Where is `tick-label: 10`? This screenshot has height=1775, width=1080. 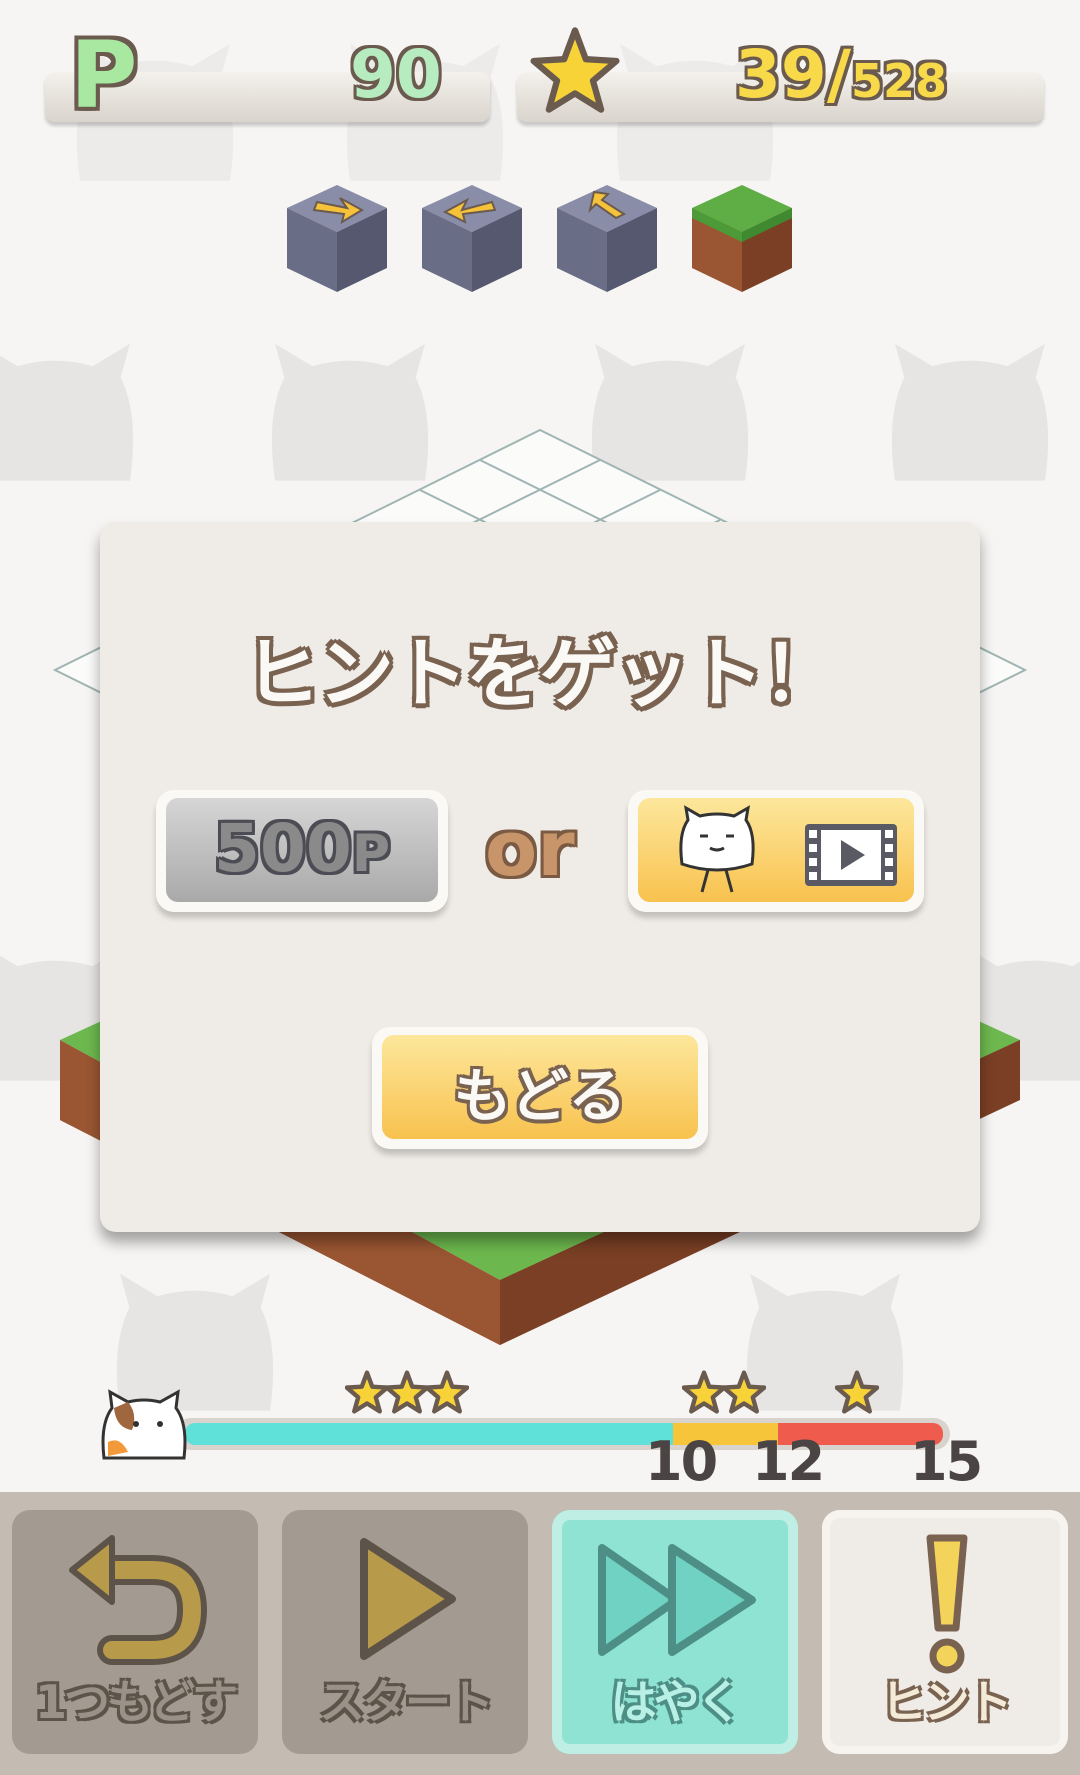 tick-label: 10 is located at coordinates (681, 1461).